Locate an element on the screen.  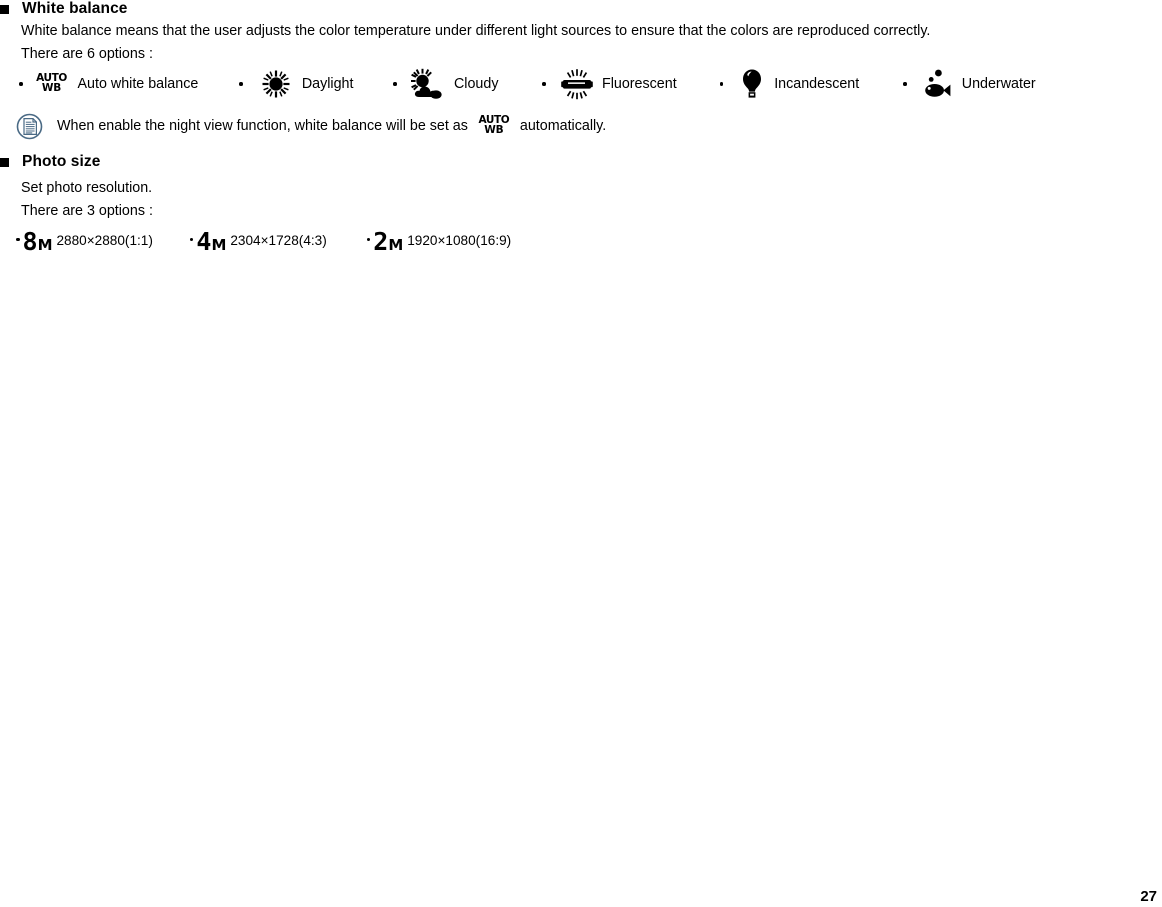
section-title: Photo size is located at coordinates (61, 161).